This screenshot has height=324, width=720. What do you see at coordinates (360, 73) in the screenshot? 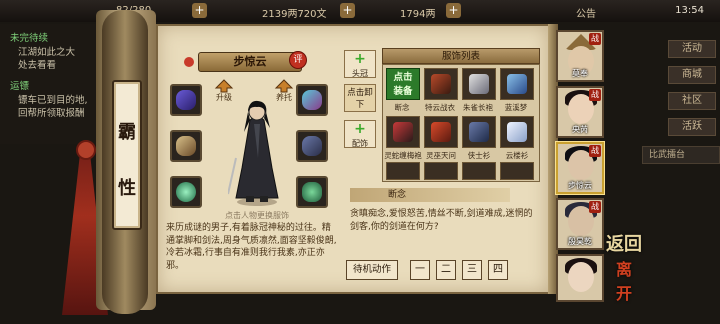
I see `headwear-label: 头冠` at bounding box center [360, 73].